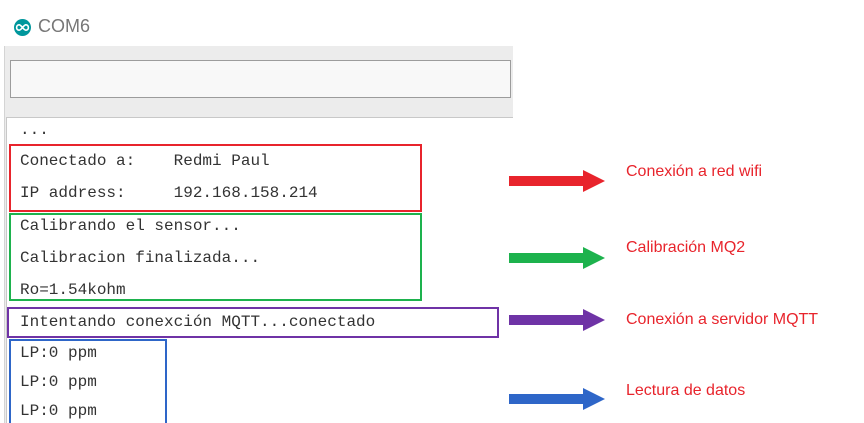 Image resolution: width=864 pixels, height=423 pixels. I want to click on green-arrow-icon, so click(557, 258).